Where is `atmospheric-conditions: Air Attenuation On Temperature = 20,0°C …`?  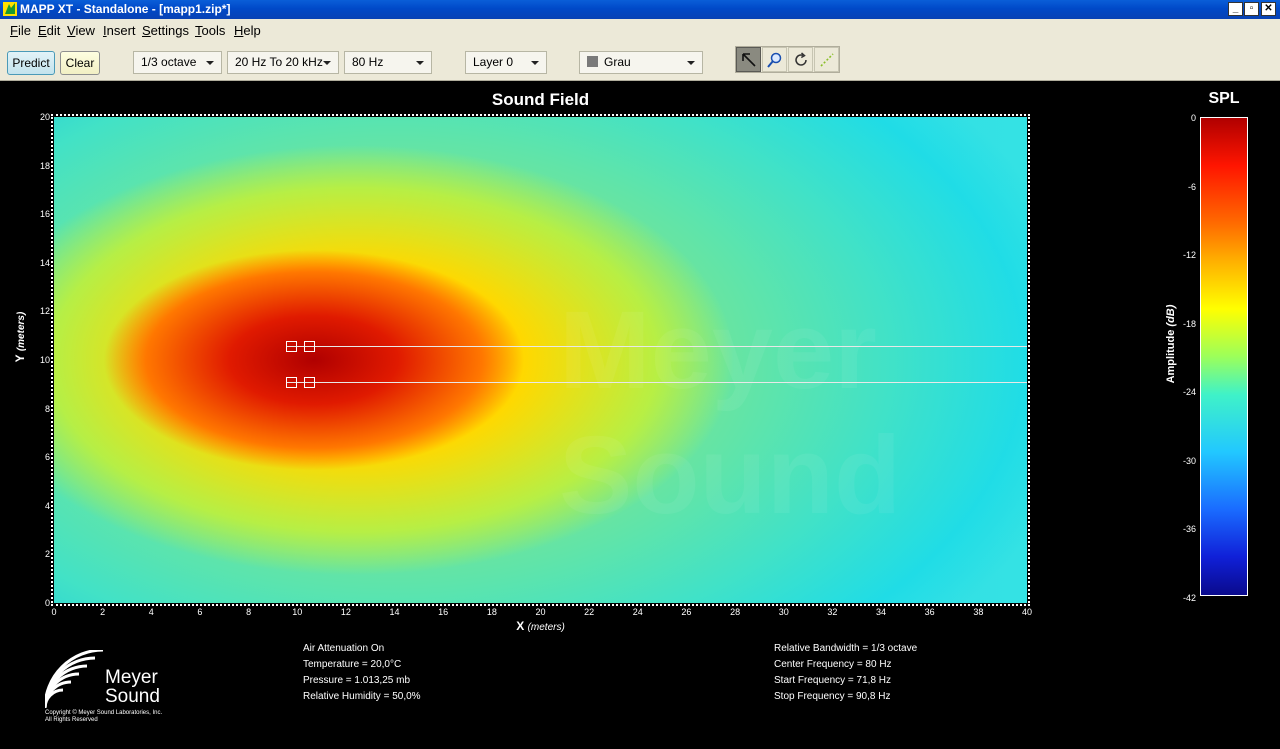
atmospheric-conditions: Air Attenuation On Temperature = 20,0°C … is located at coordinates (362, 673).